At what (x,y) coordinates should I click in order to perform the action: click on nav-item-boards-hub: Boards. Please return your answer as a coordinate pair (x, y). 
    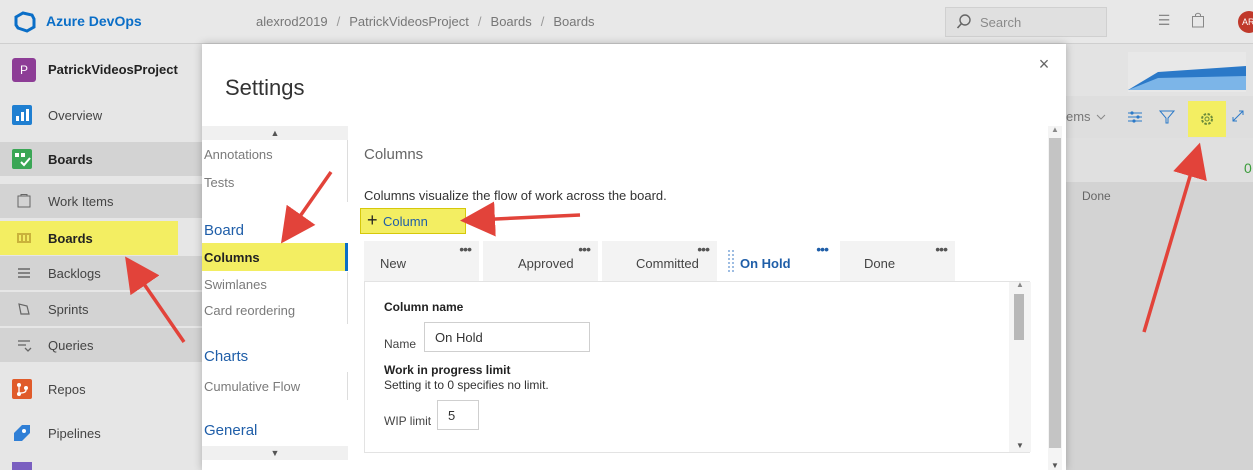
    Looking at the image, I should click on (101, 159).